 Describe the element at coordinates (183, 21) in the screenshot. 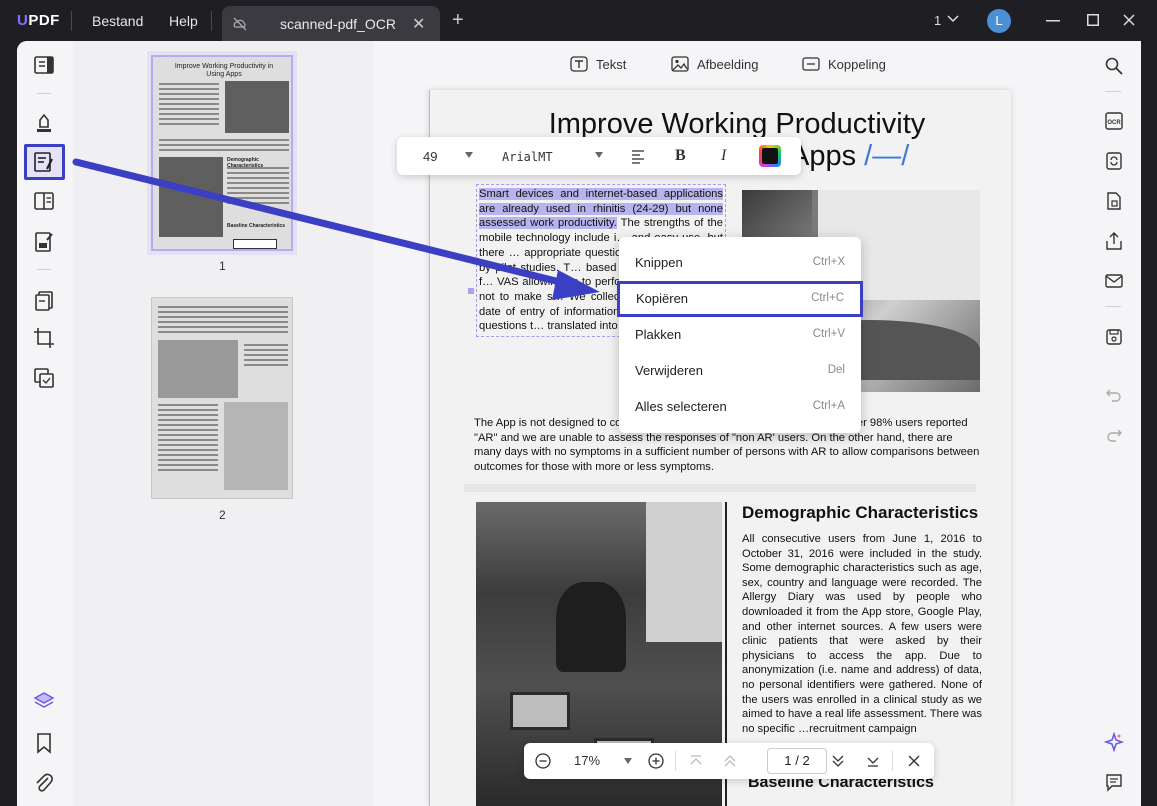

I see `menu-help: Help` at that location.